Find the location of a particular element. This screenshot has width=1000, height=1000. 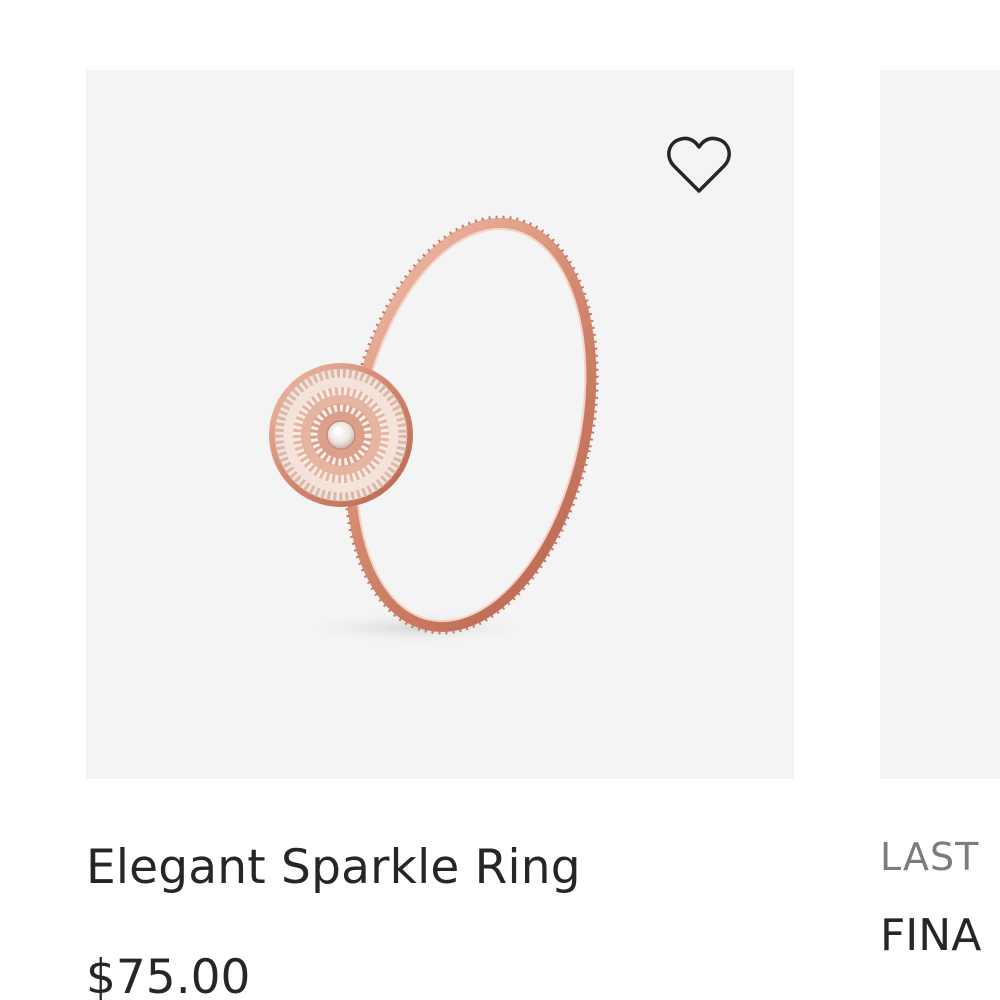

wishlist-heart-button is located at coordinates (699, 165).